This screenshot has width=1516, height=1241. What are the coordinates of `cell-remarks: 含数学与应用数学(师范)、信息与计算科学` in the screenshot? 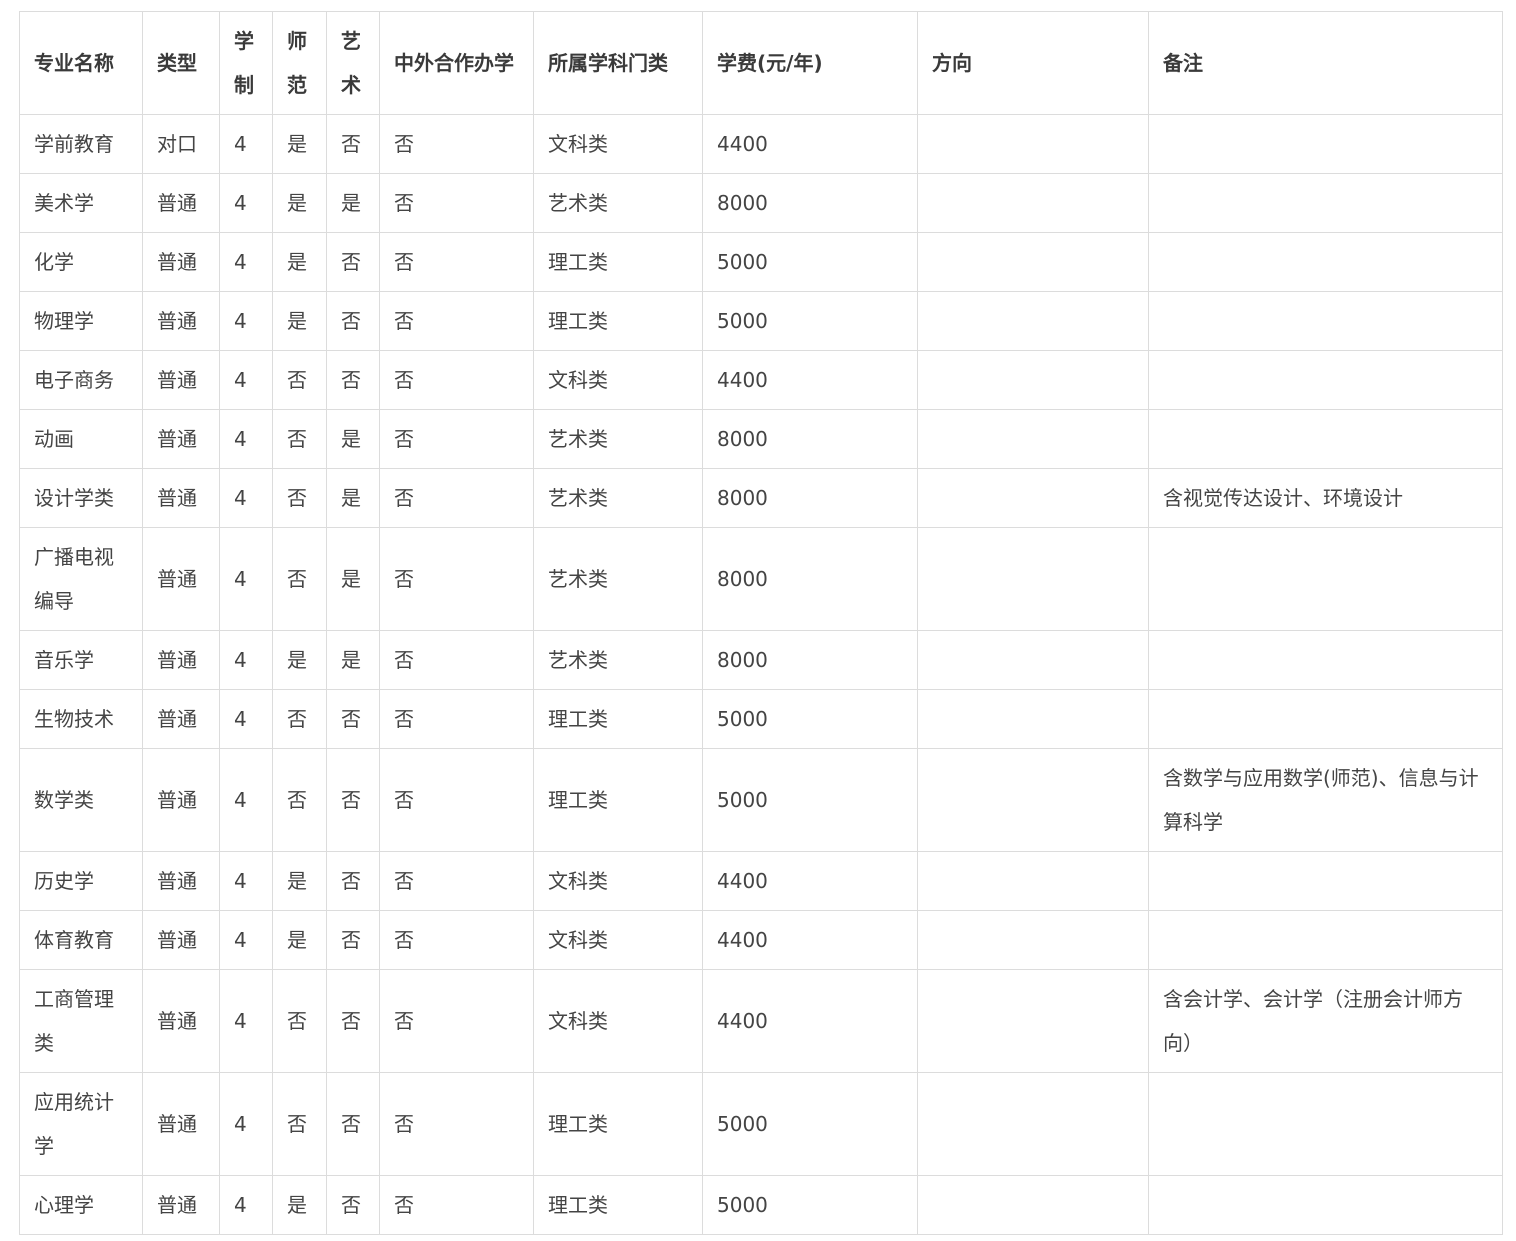 It's located at (1325, 800).